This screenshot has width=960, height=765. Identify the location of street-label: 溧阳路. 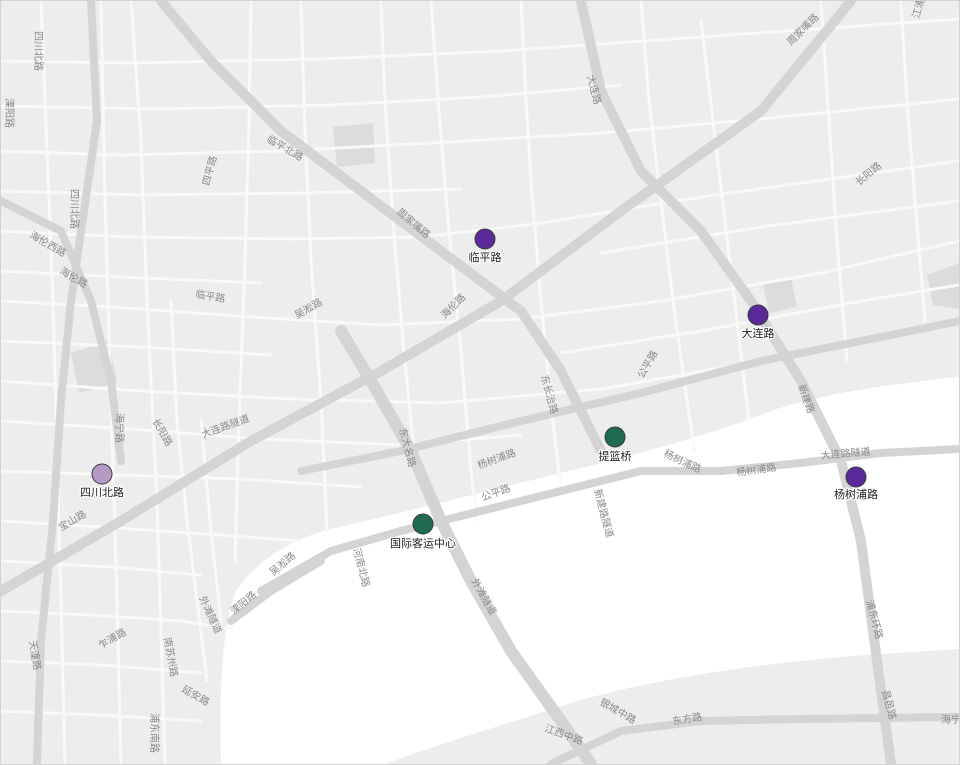
(9, 113).